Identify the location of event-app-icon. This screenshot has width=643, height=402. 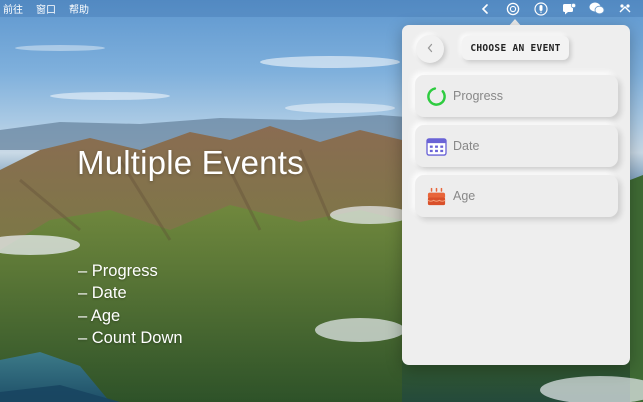
(513, 8).